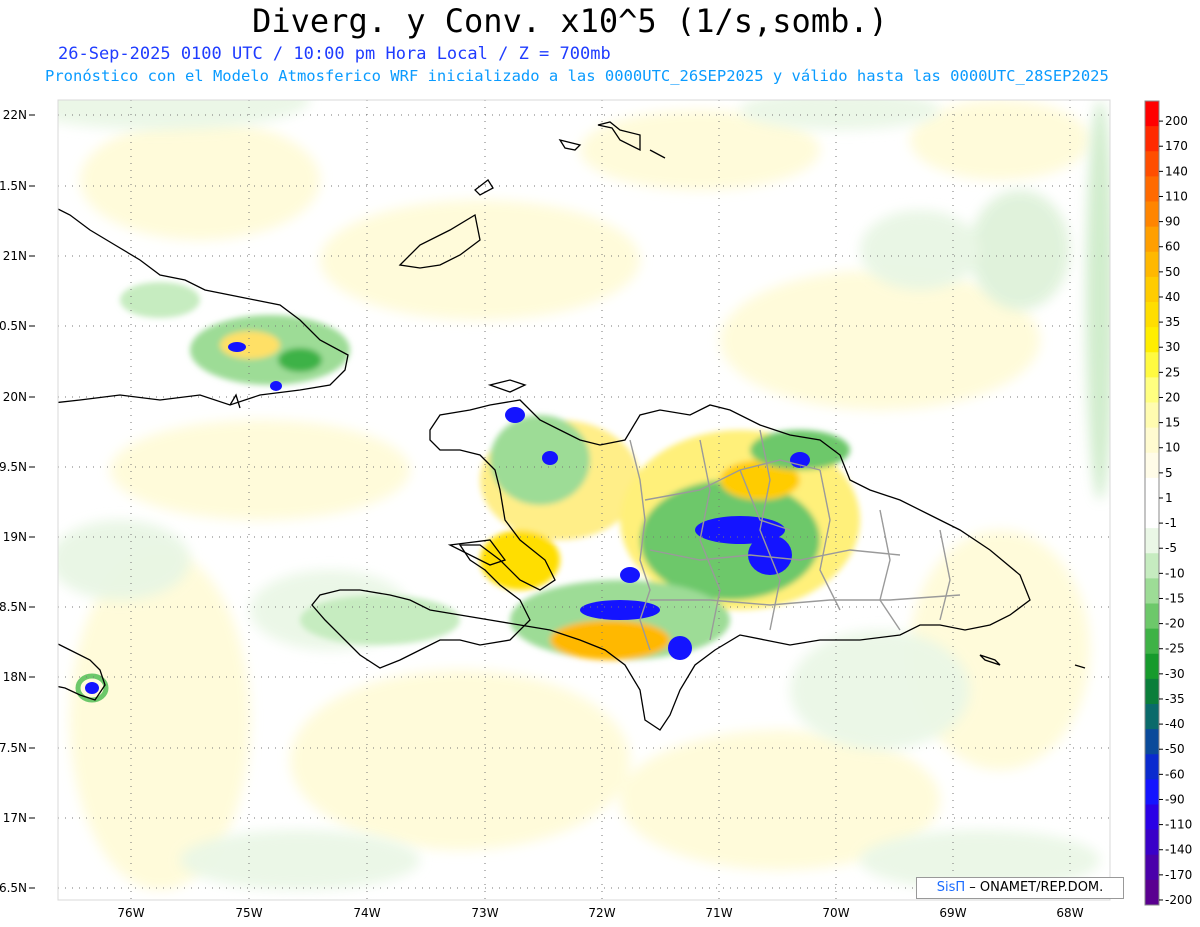 The image size is (1200, 927). I want to click on colorbar-label: 170, so click(1176, 146).